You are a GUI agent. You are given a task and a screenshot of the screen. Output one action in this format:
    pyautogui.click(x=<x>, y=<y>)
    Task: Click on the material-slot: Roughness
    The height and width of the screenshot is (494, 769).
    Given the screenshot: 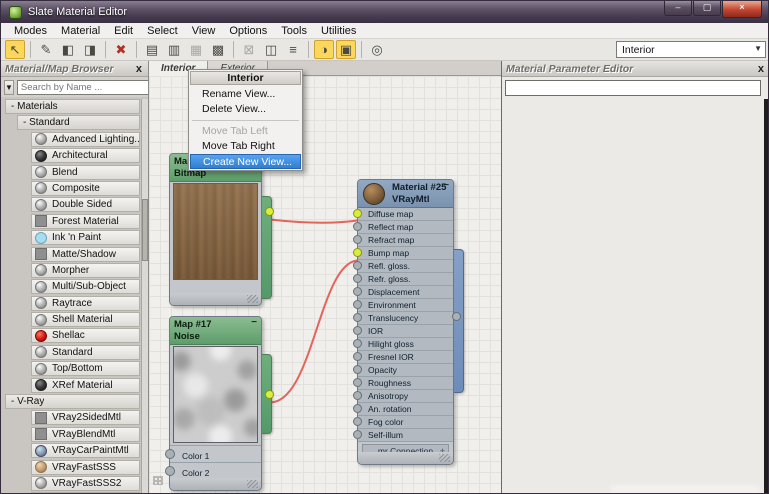 What is the action you would take?
    pyautogui.click(x=403, y=383)
    